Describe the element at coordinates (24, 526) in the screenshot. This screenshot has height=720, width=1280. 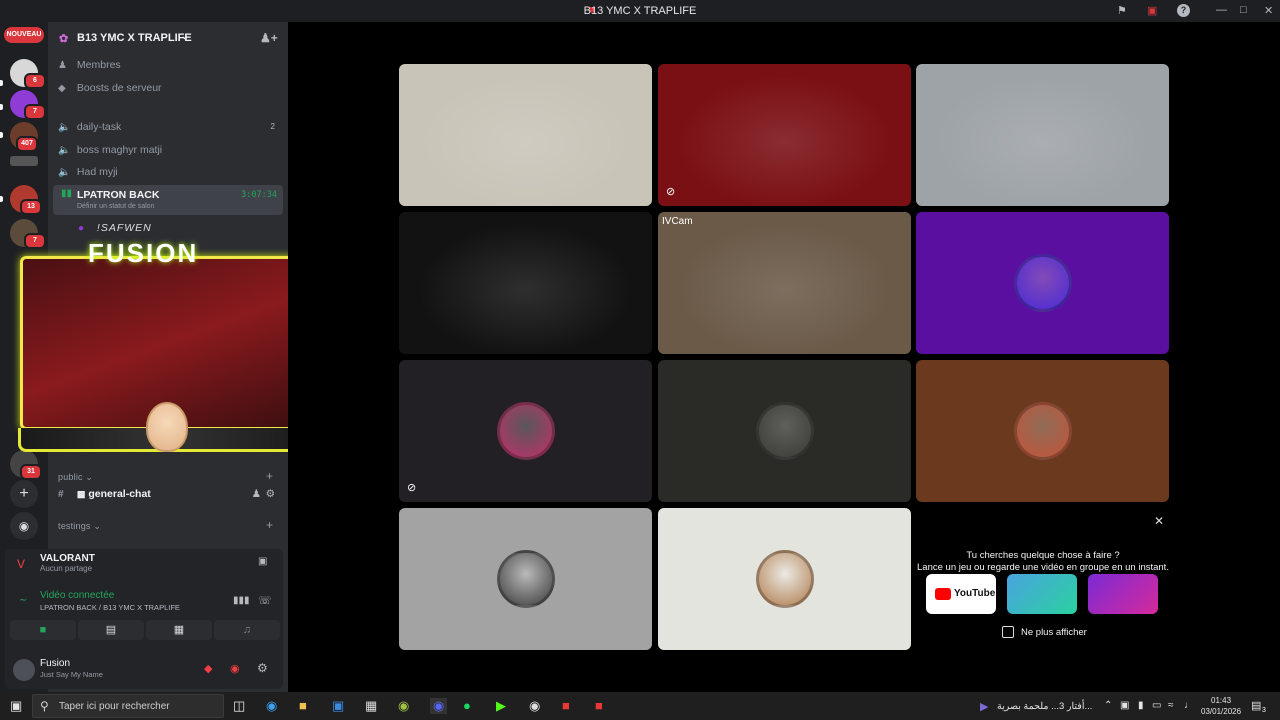
I see `discover-icon: ◉` at that location.